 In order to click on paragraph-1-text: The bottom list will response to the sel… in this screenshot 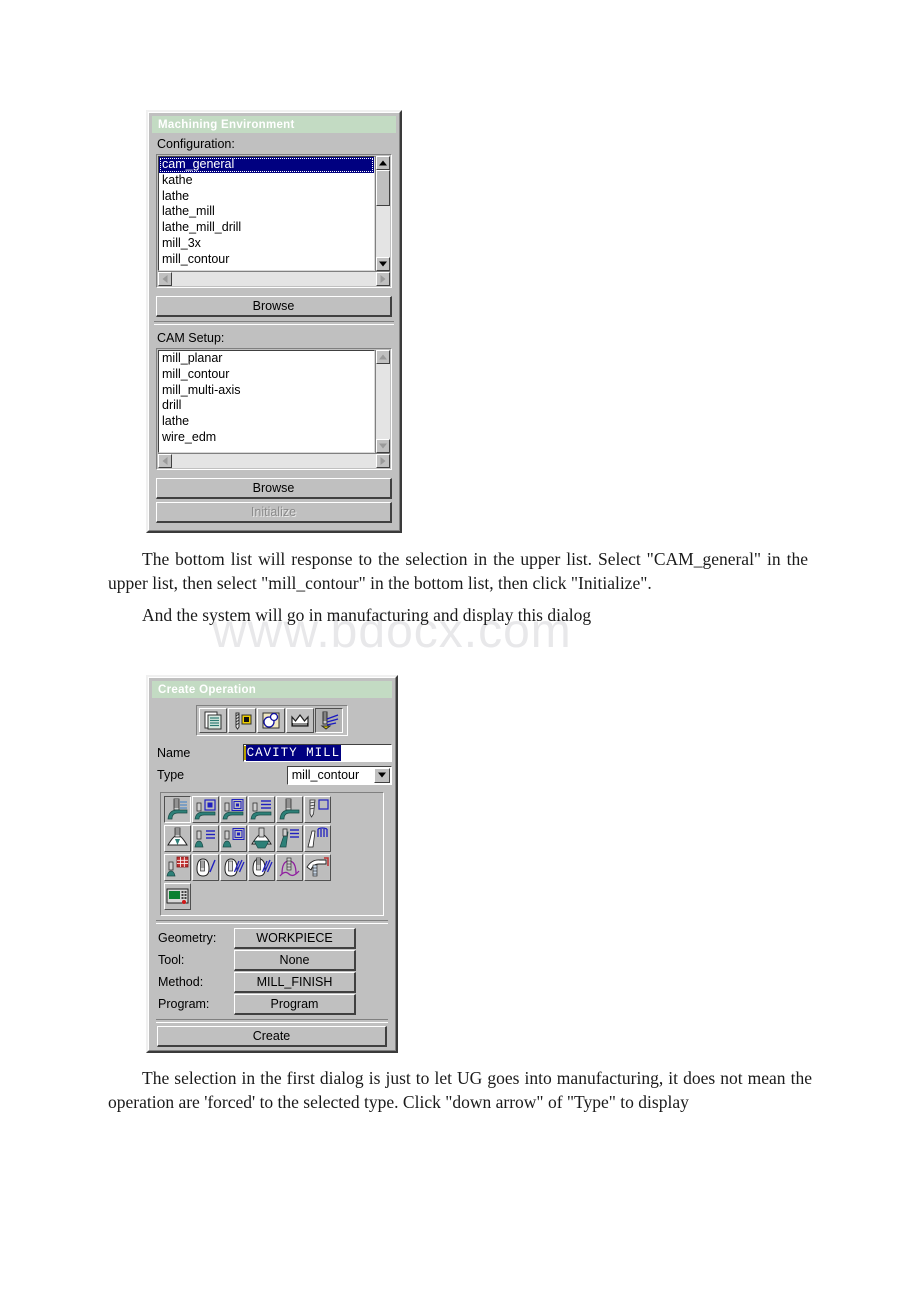, I will do `click(458, 571)`.